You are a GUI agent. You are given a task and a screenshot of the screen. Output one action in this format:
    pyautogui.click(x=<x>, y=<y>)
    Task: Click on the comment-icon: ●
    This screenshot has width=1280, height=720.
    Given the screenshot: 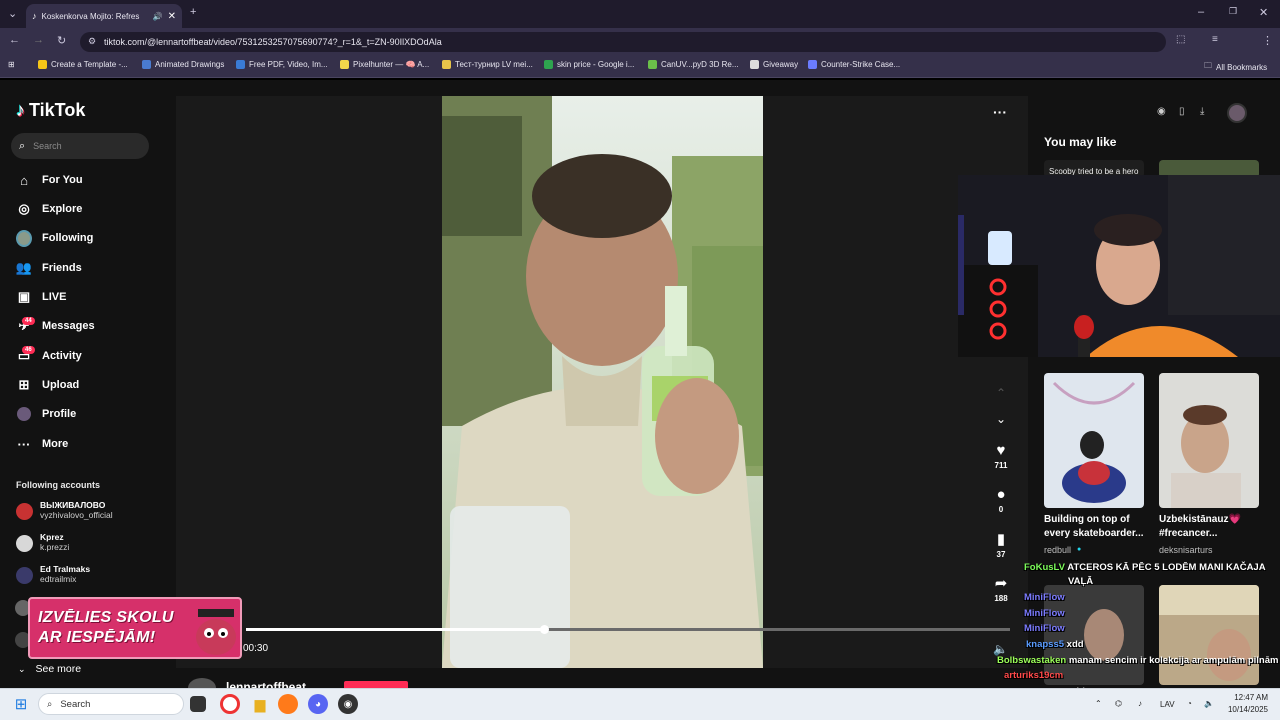 What is the action you would take?
    pyautogui.click(x=1001, y=494)
    